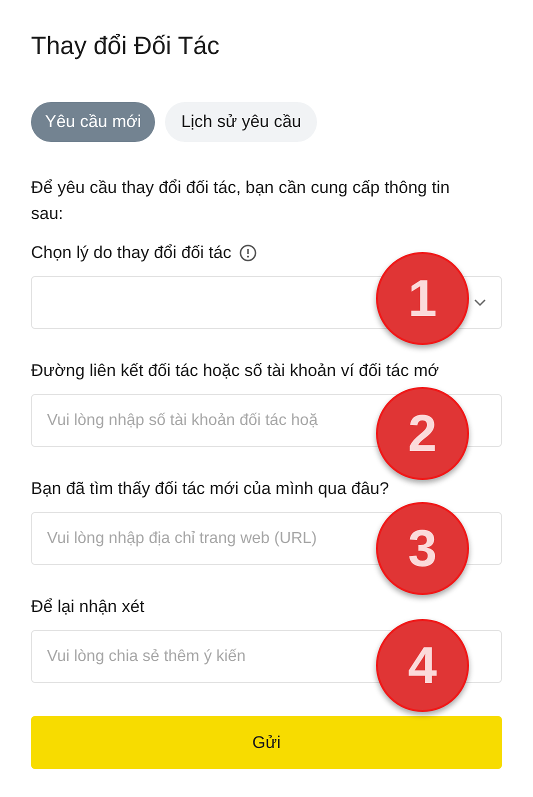 This screenshot has width=533, height=797. Describe the element at coordinates (422, 298) in the screenshot. I see `number-badge: 1` at that location.